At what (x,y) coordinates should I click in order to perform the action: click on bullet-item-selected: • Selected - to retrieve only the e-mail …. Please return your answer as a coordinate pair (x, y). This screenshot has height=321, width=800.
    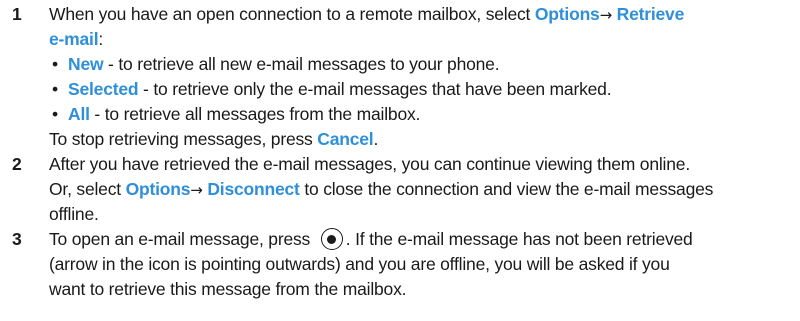
    Looking at the image, I should click on (421, 89).